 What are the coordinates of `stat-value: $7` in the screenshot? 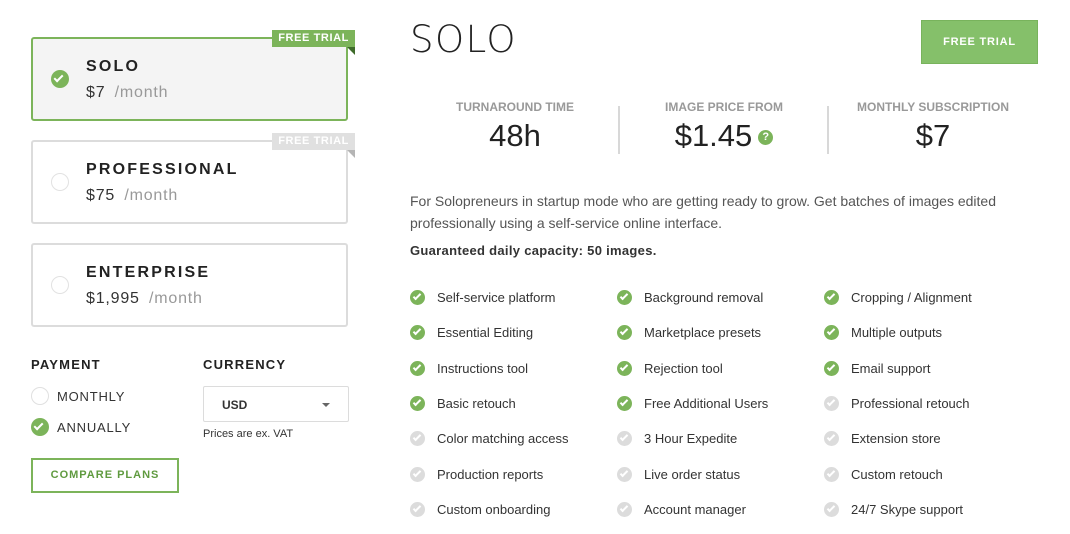 It's located at (933, 135).